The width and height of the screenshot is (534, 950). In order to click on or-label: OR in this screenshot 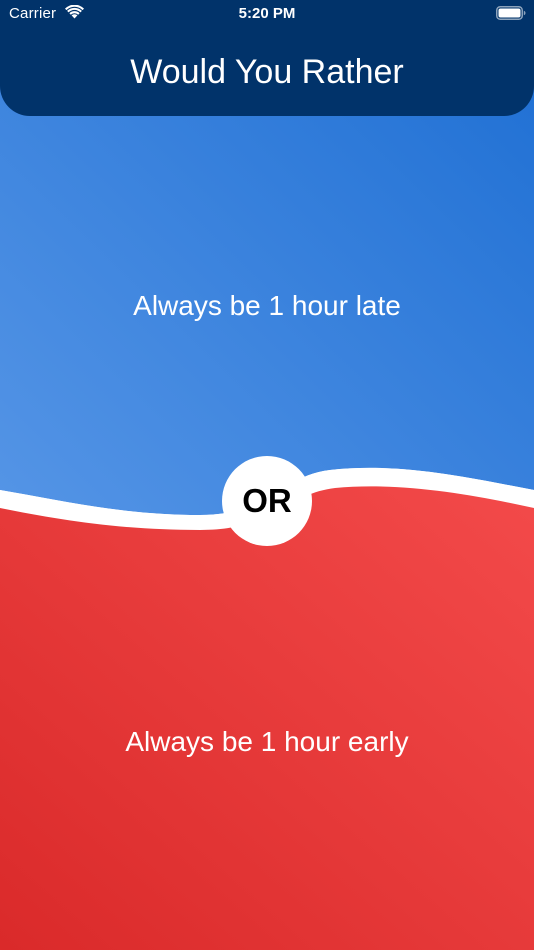, I will do `click(267, 500)`.